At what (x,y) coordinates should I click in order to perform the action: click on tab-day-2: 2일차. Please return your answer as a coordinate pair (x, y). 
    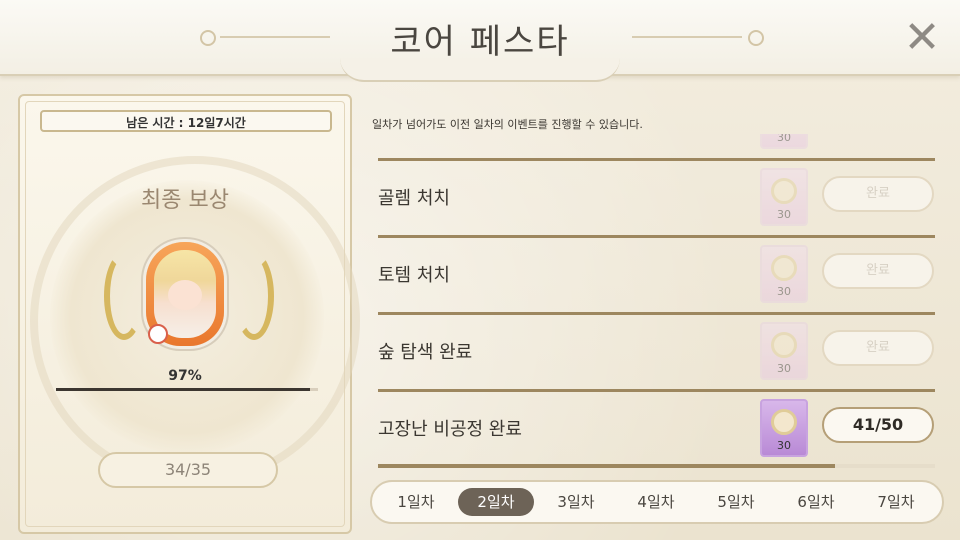
    Looking at the image, I should click on (496, 502).